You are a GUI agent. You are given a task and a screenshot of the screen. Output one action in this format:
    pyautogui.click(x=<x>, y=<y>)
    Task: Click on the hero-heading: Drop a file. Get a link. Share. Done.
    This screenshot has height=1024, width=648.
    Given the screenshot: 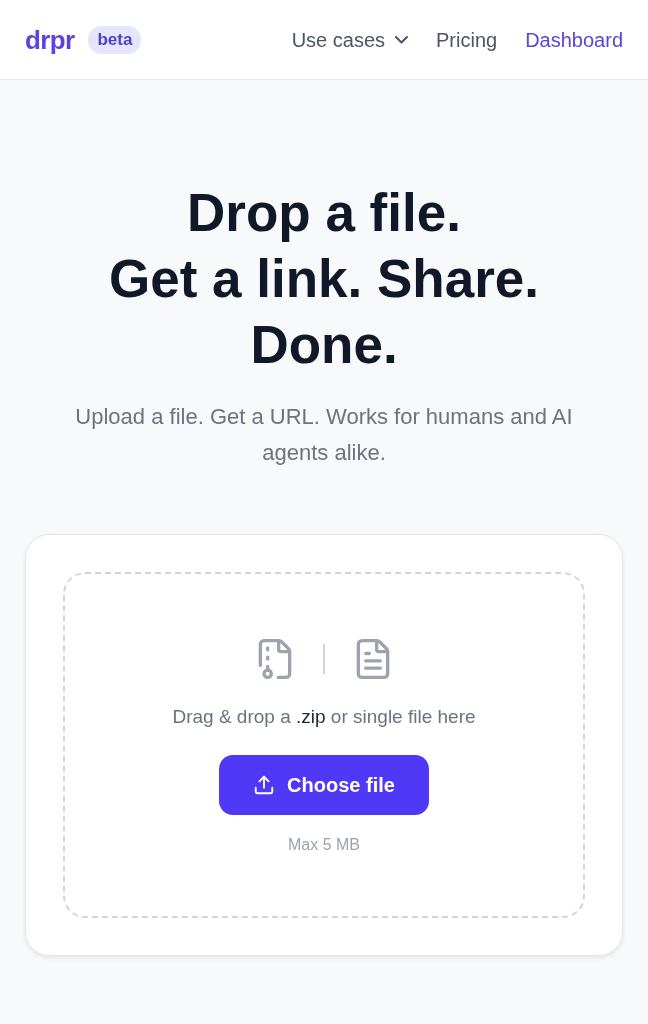 What is the action you would take?
    pyautogui.click(x=324, y=279)
    